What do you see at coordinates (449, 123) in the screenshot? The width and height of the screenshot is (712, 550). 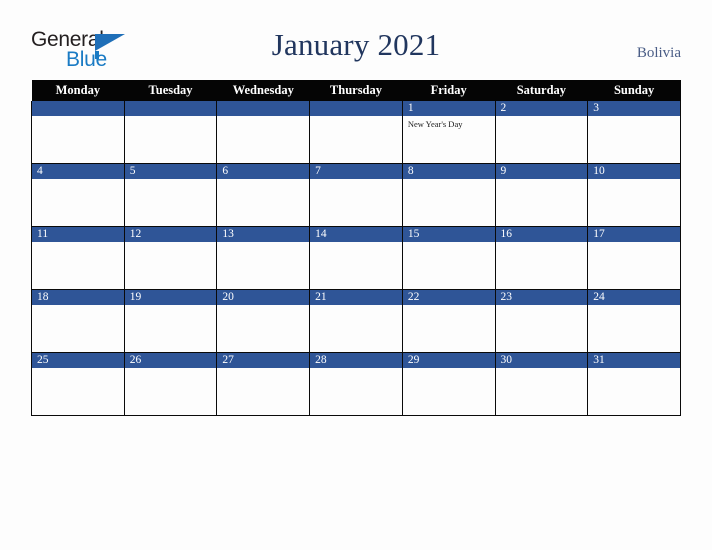 I see `day-events: New Year's Day` at bounding box center [449, 123].